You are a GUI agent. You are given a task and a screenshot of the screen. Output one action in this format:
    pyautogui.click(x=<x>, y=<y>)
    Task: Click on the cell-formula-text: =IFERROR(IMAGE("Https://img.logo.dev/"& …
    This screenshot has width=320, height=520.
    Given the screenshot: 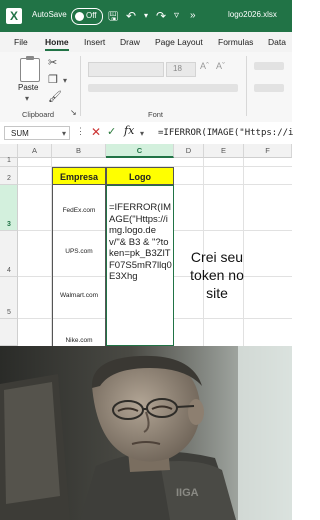 What is the action you would take?
    pyautogui.click(x=140, y=242)
    